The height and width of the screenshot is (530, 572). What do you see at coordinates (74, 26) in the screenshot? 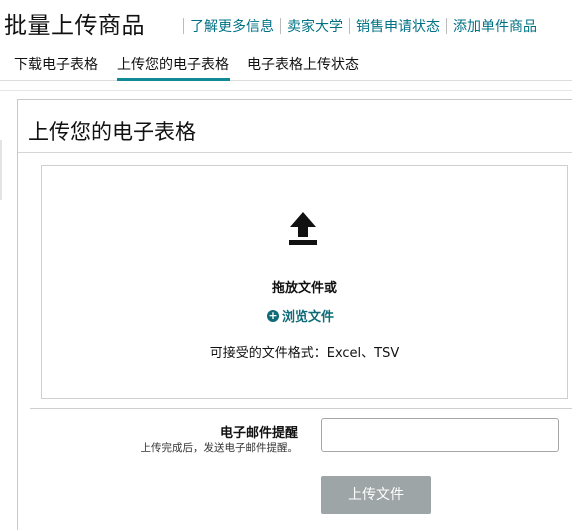
I see `page-title: 批量上传商品` at bounding box center [74, 26].